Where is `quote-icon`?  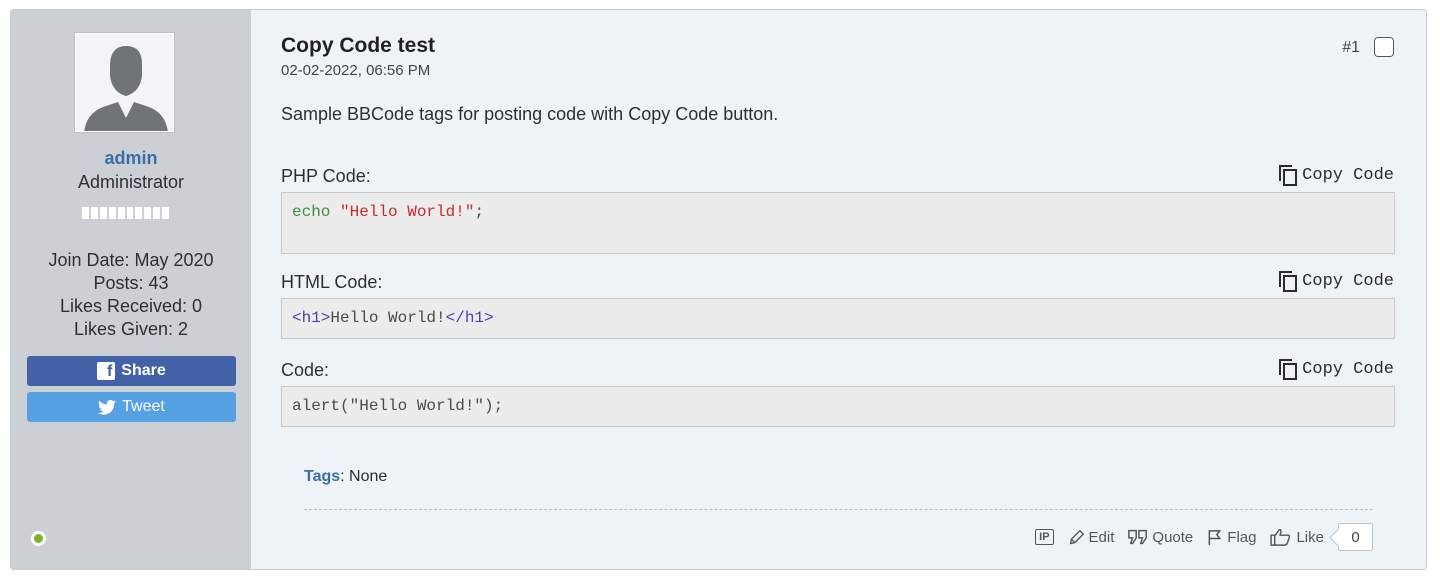 quote-icon is located at coordinates (1138, 537).